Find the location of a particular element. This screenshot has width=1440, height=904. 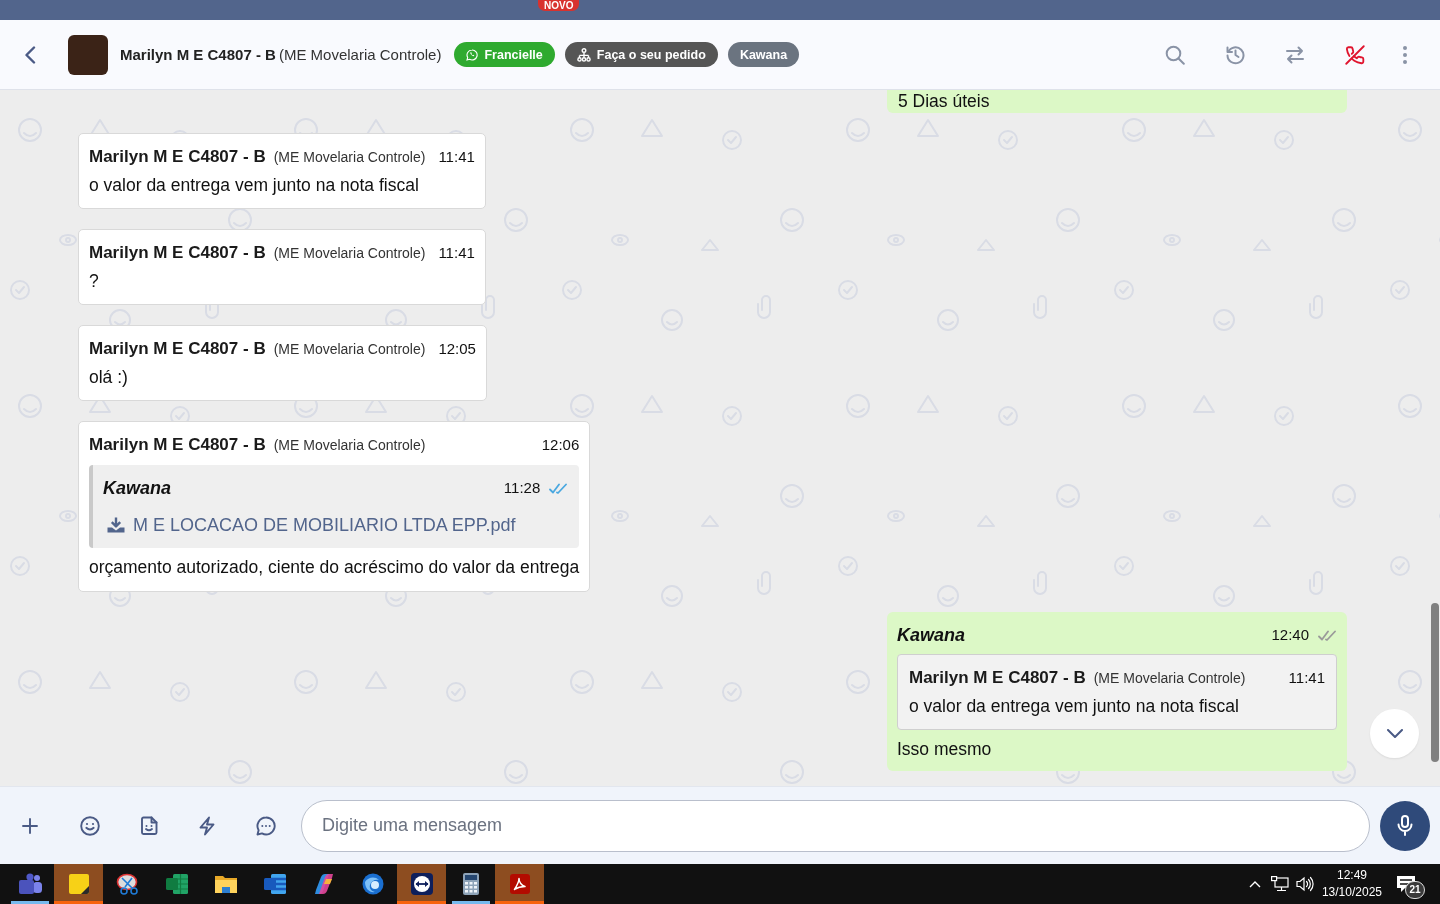

message-text: ? is located at coordinates (94, 281).